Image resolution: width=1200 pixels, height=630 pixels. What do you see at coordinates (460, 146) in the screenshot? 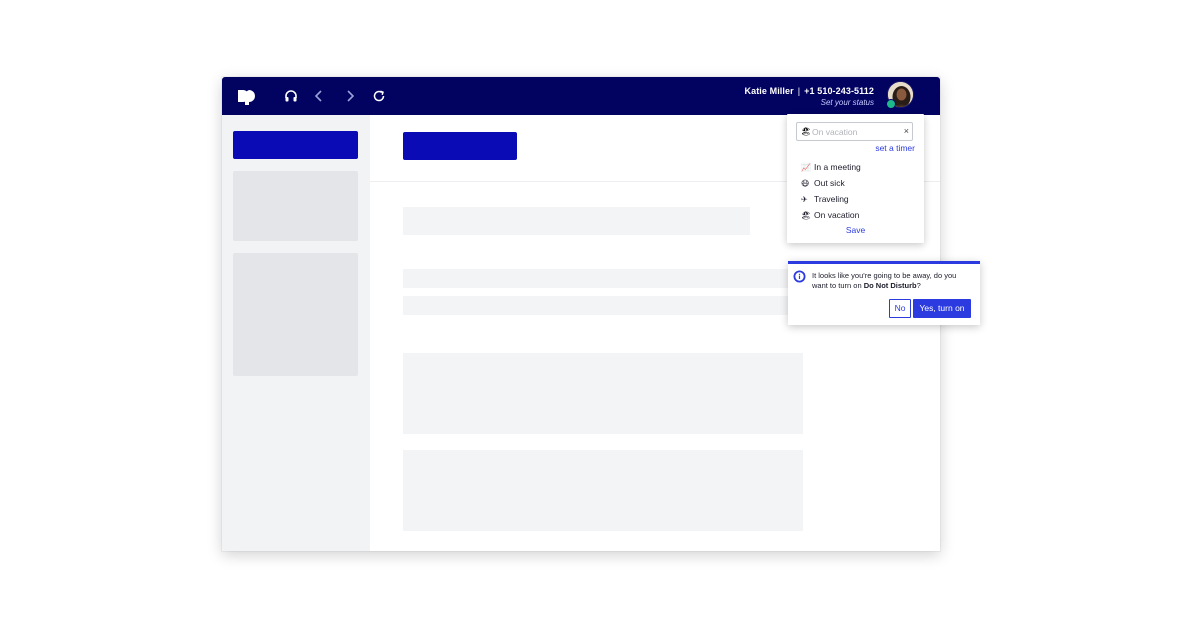
I see `main-primary-button` at bounding box center [460, 146].